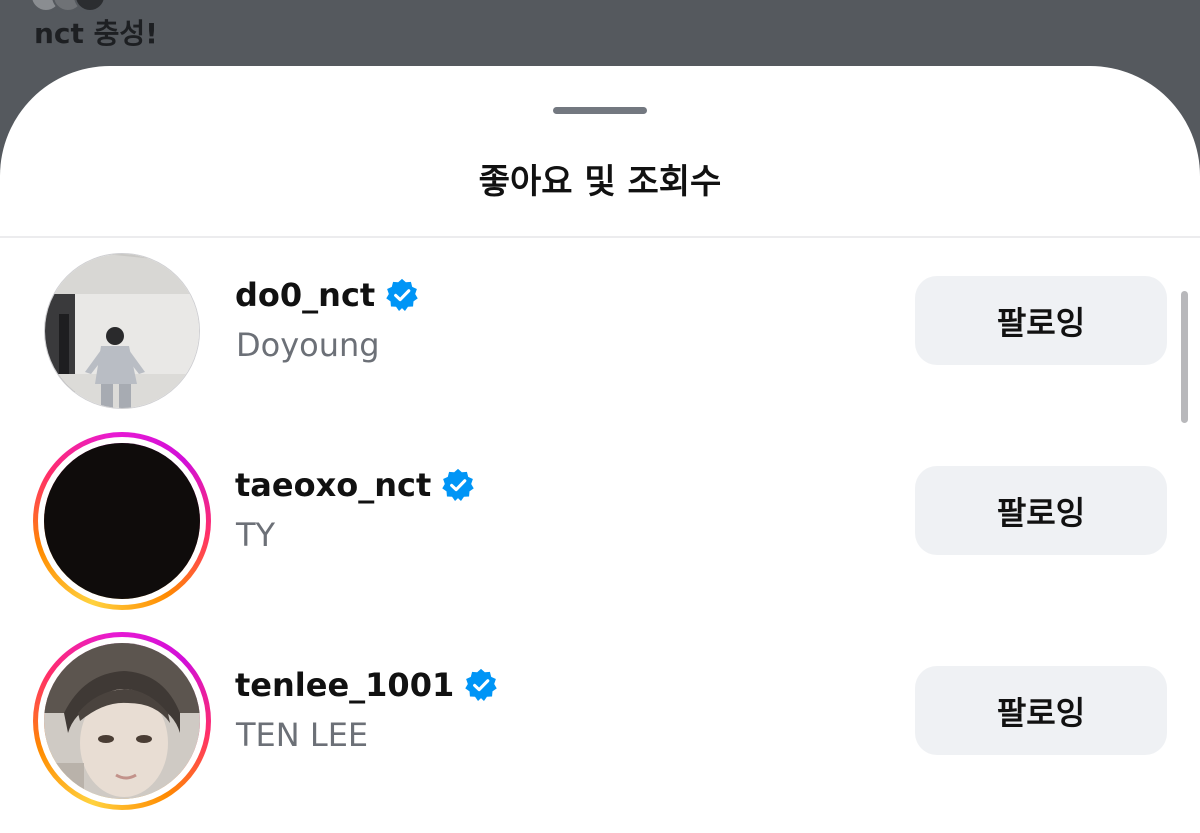 This screenshot has width=1200, height=833. I want to click on display-name: Doyoung, so click(308, 345).